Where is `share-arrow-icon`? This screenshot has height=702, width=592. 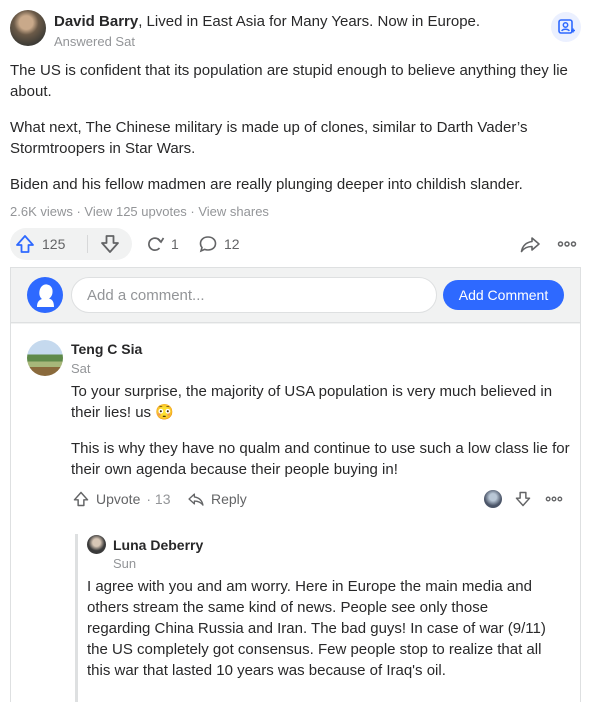 share-arrow-icon is located at coordinates (530, 245).